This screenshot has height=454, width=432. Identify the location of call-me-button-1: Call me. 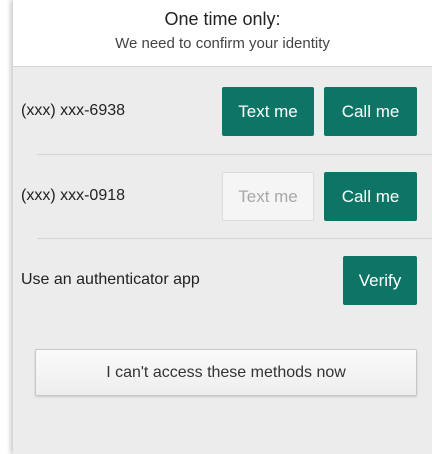
(370, 111).